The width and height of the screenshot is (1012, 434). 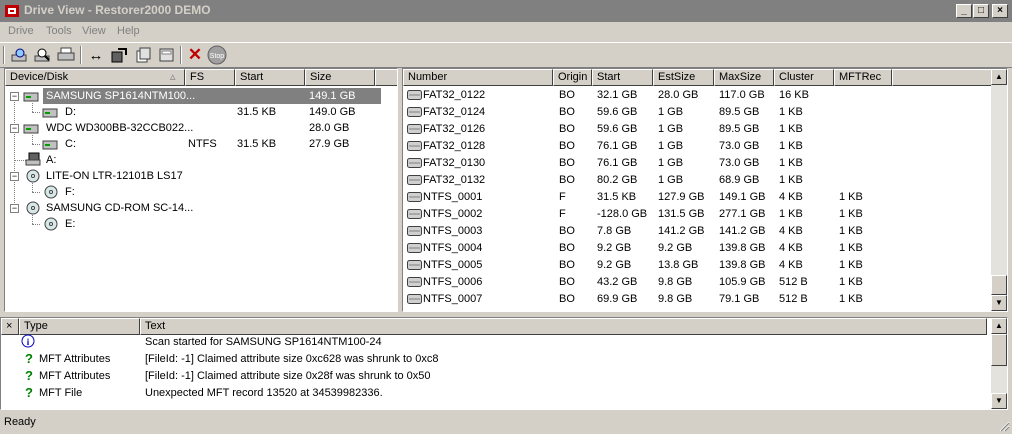 I want to click on tree-row-disk: − SAMSUNG SP1614NTM100... 149.1 GB, so click(x=200, y=96).